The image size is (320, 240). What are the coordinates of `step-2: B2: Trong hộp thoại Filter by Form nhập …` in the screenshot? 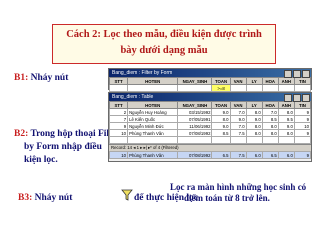 It's located at (67, 147).